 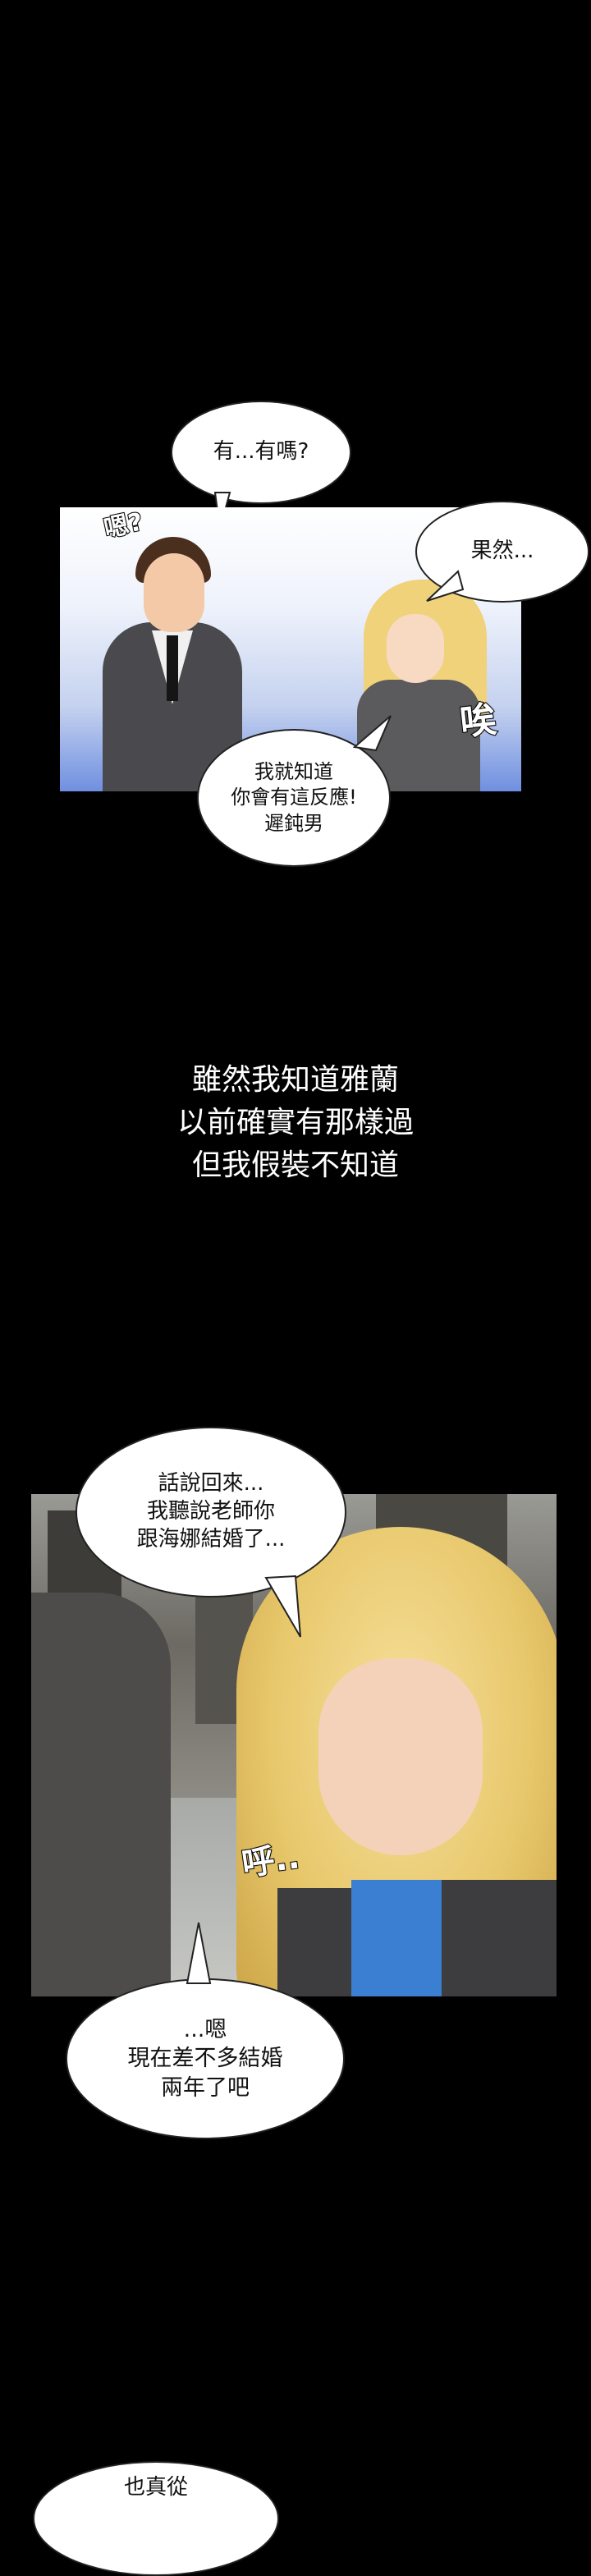 What do you see at coordinates (101, 1795) in the screenshot?
I see `man-shoulder` at bounding box center [101, 1795].